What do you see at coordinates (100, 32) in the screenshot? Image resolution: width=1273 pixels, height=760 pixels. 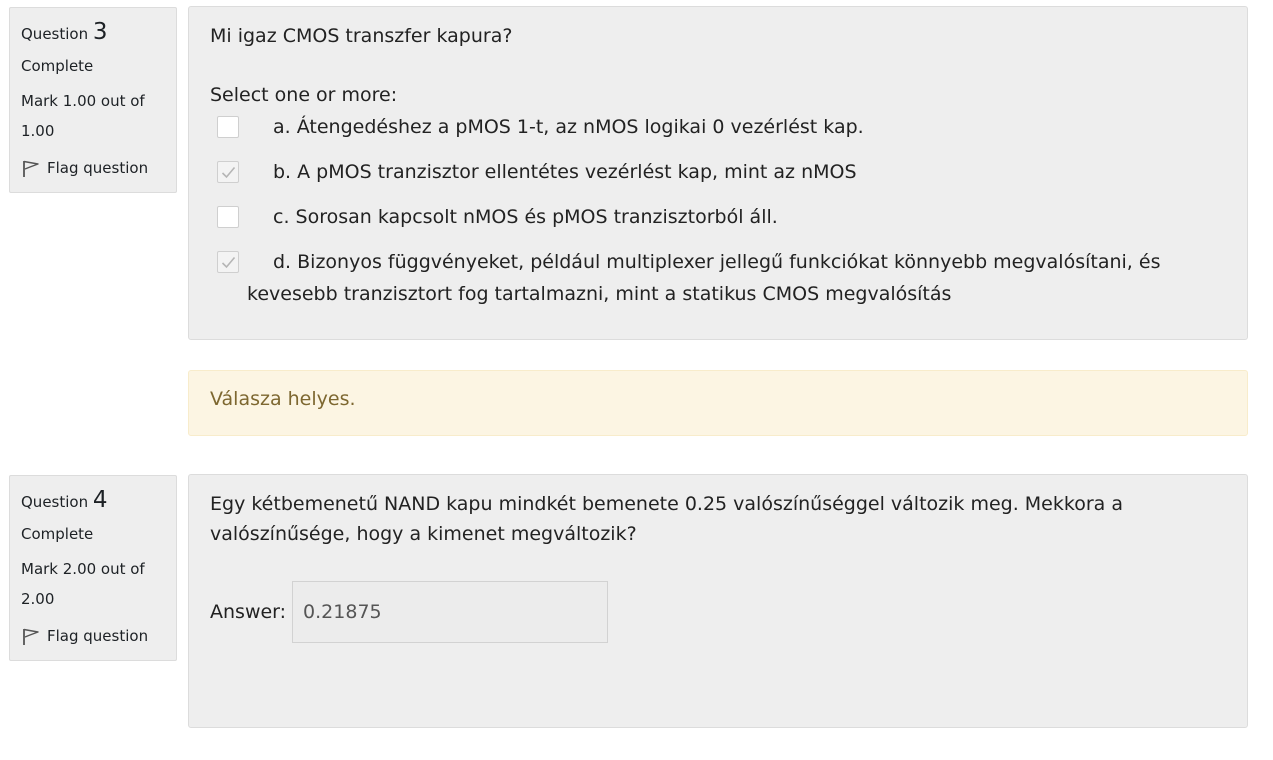 I see `question-number-value: 3` at bounding box center [100, 32].